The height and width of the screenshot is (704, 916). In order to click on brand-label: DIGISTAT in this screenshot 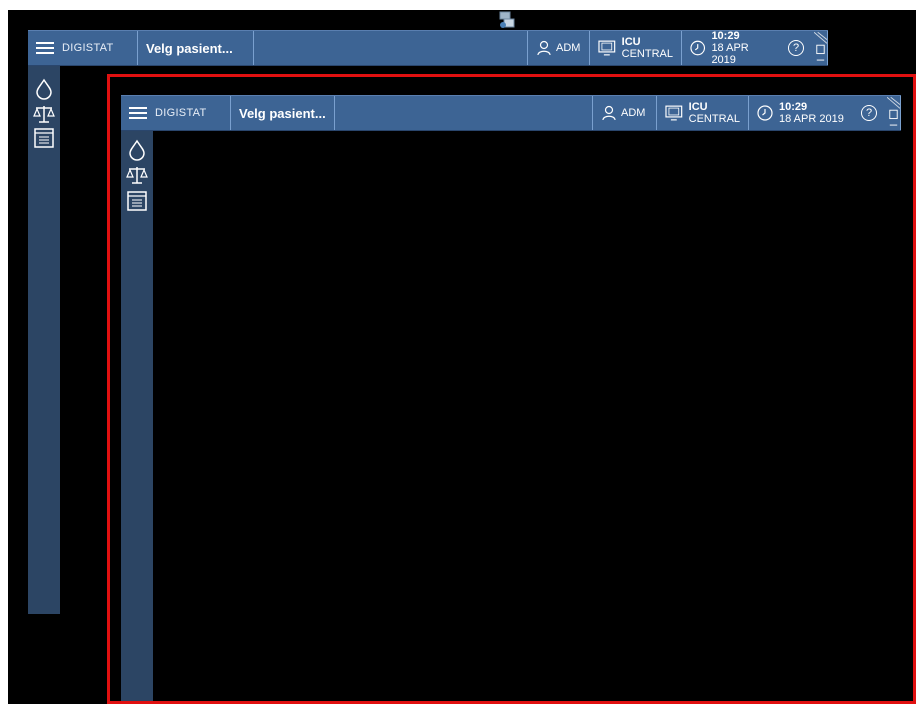, I will do `click(88, 48)`.